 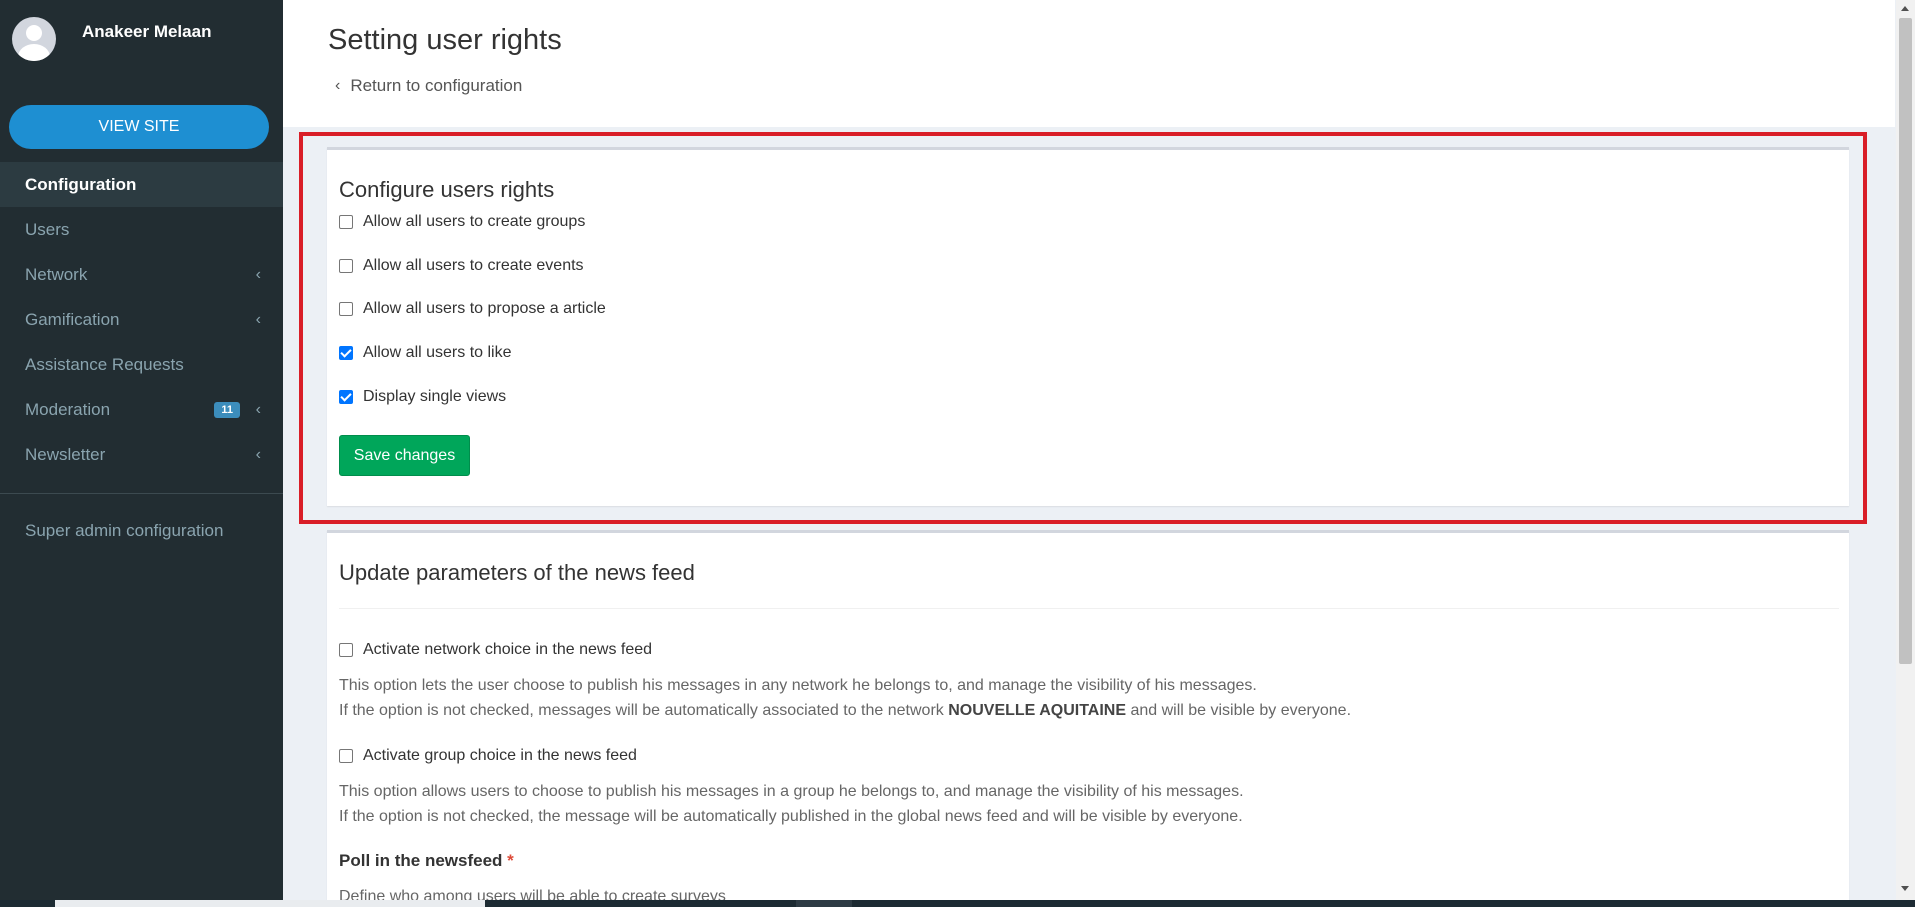 What do you see at coordinates (1037, 710) in the screenshot?
I see `network-name: NOUVELLE AQUITAINE` at bounding box center [1037, 710].